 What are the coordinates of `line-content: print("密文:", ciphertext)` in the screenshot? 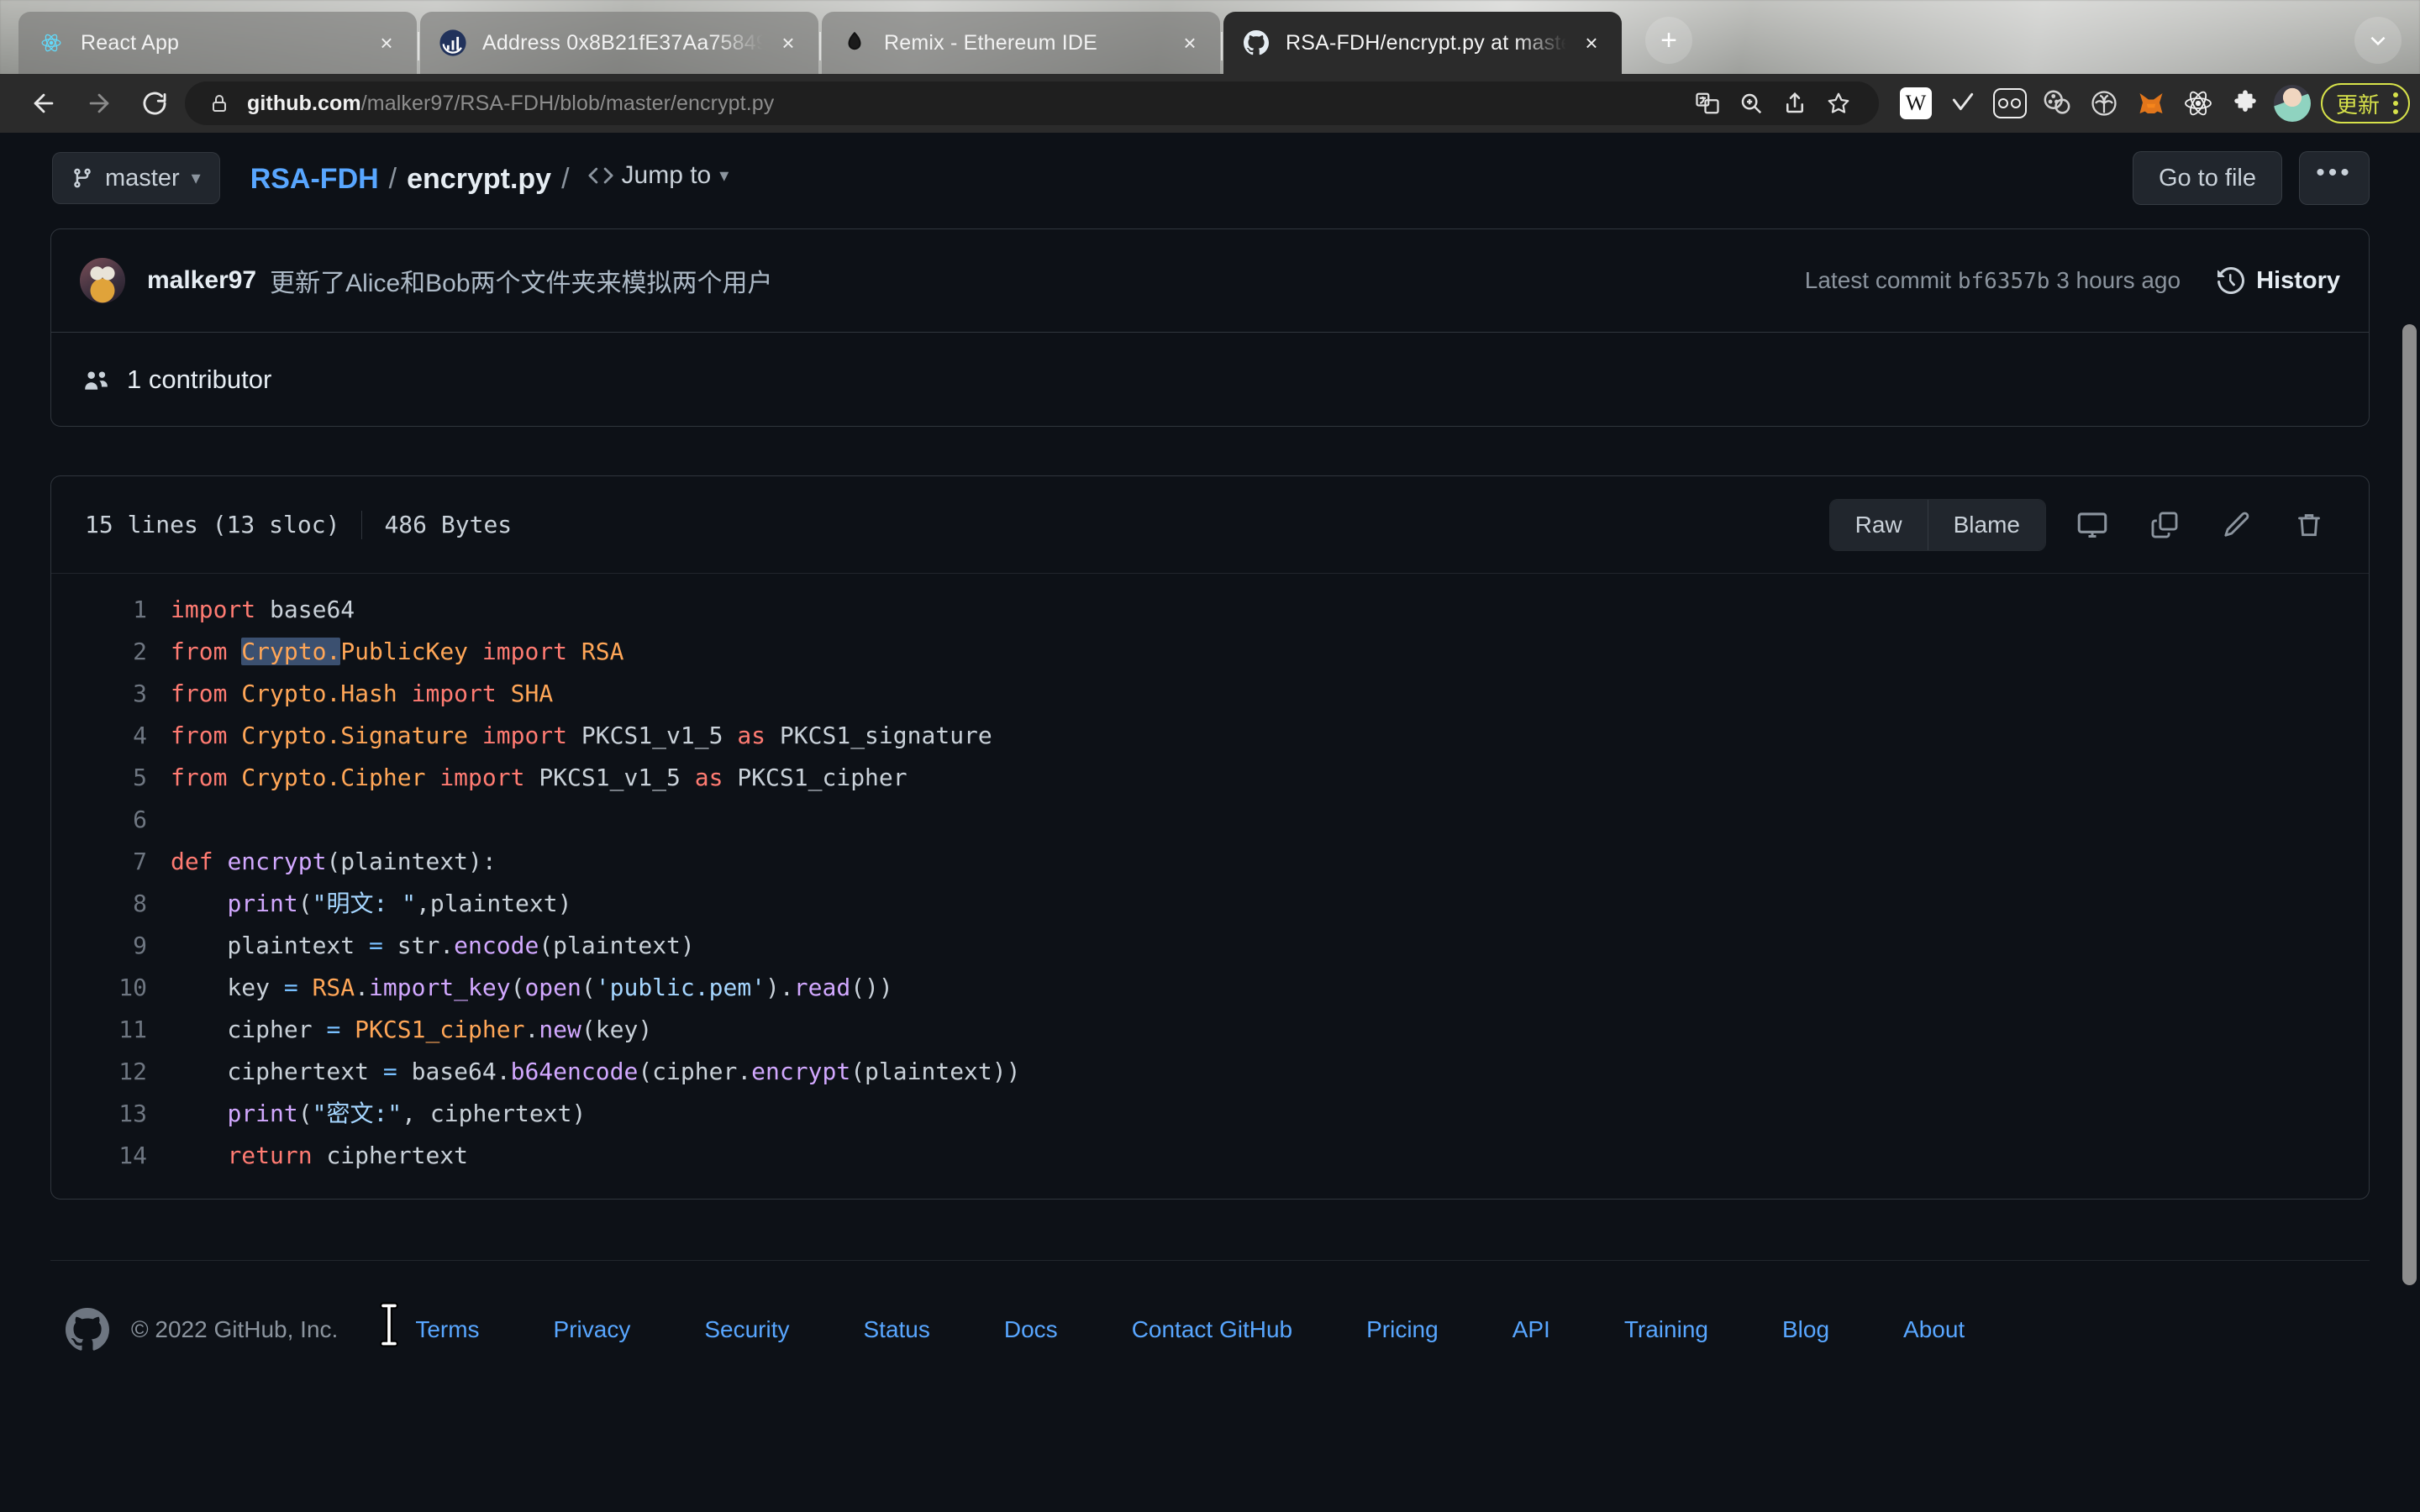 It's located at (378, 1114).